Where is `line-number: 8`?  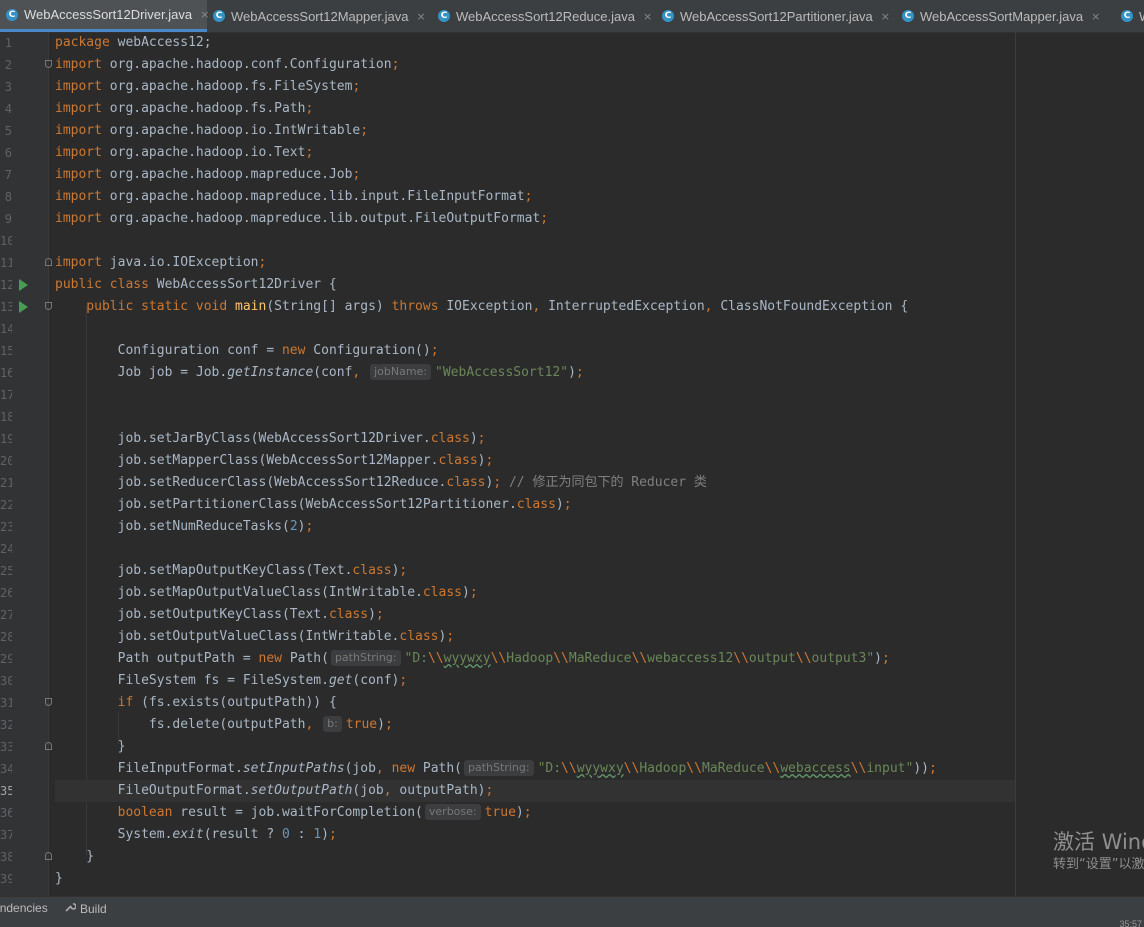 line-number: 8 is located at coordinates (8, 197).